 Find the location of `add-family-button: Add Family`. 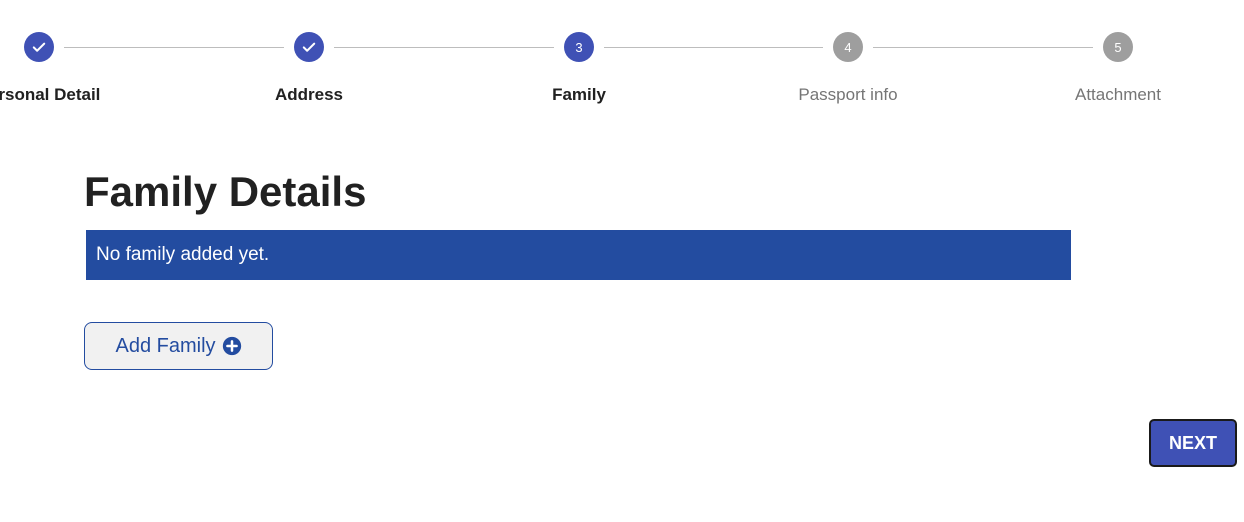

add-family-button: Add Family is located at coordinates (178, 346).